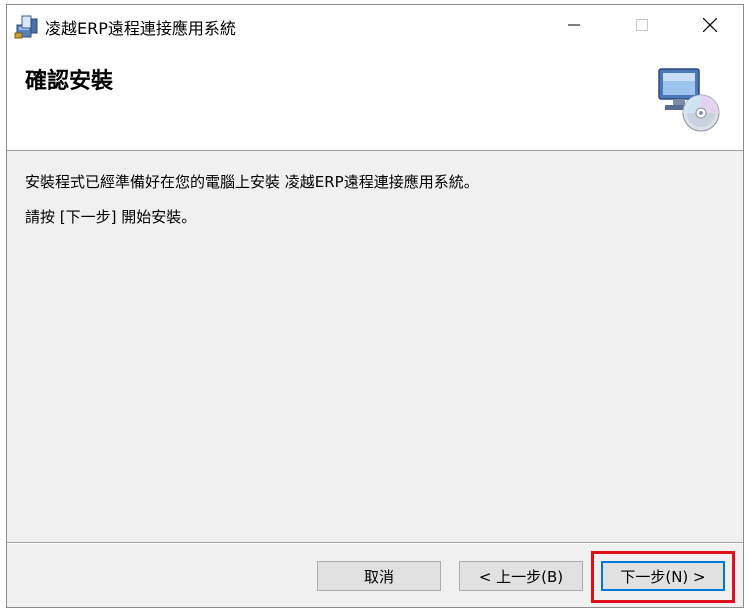  Describe the element at coordinates (689, 100) in the screenshot. I see `computer-cd-icon` at that location.